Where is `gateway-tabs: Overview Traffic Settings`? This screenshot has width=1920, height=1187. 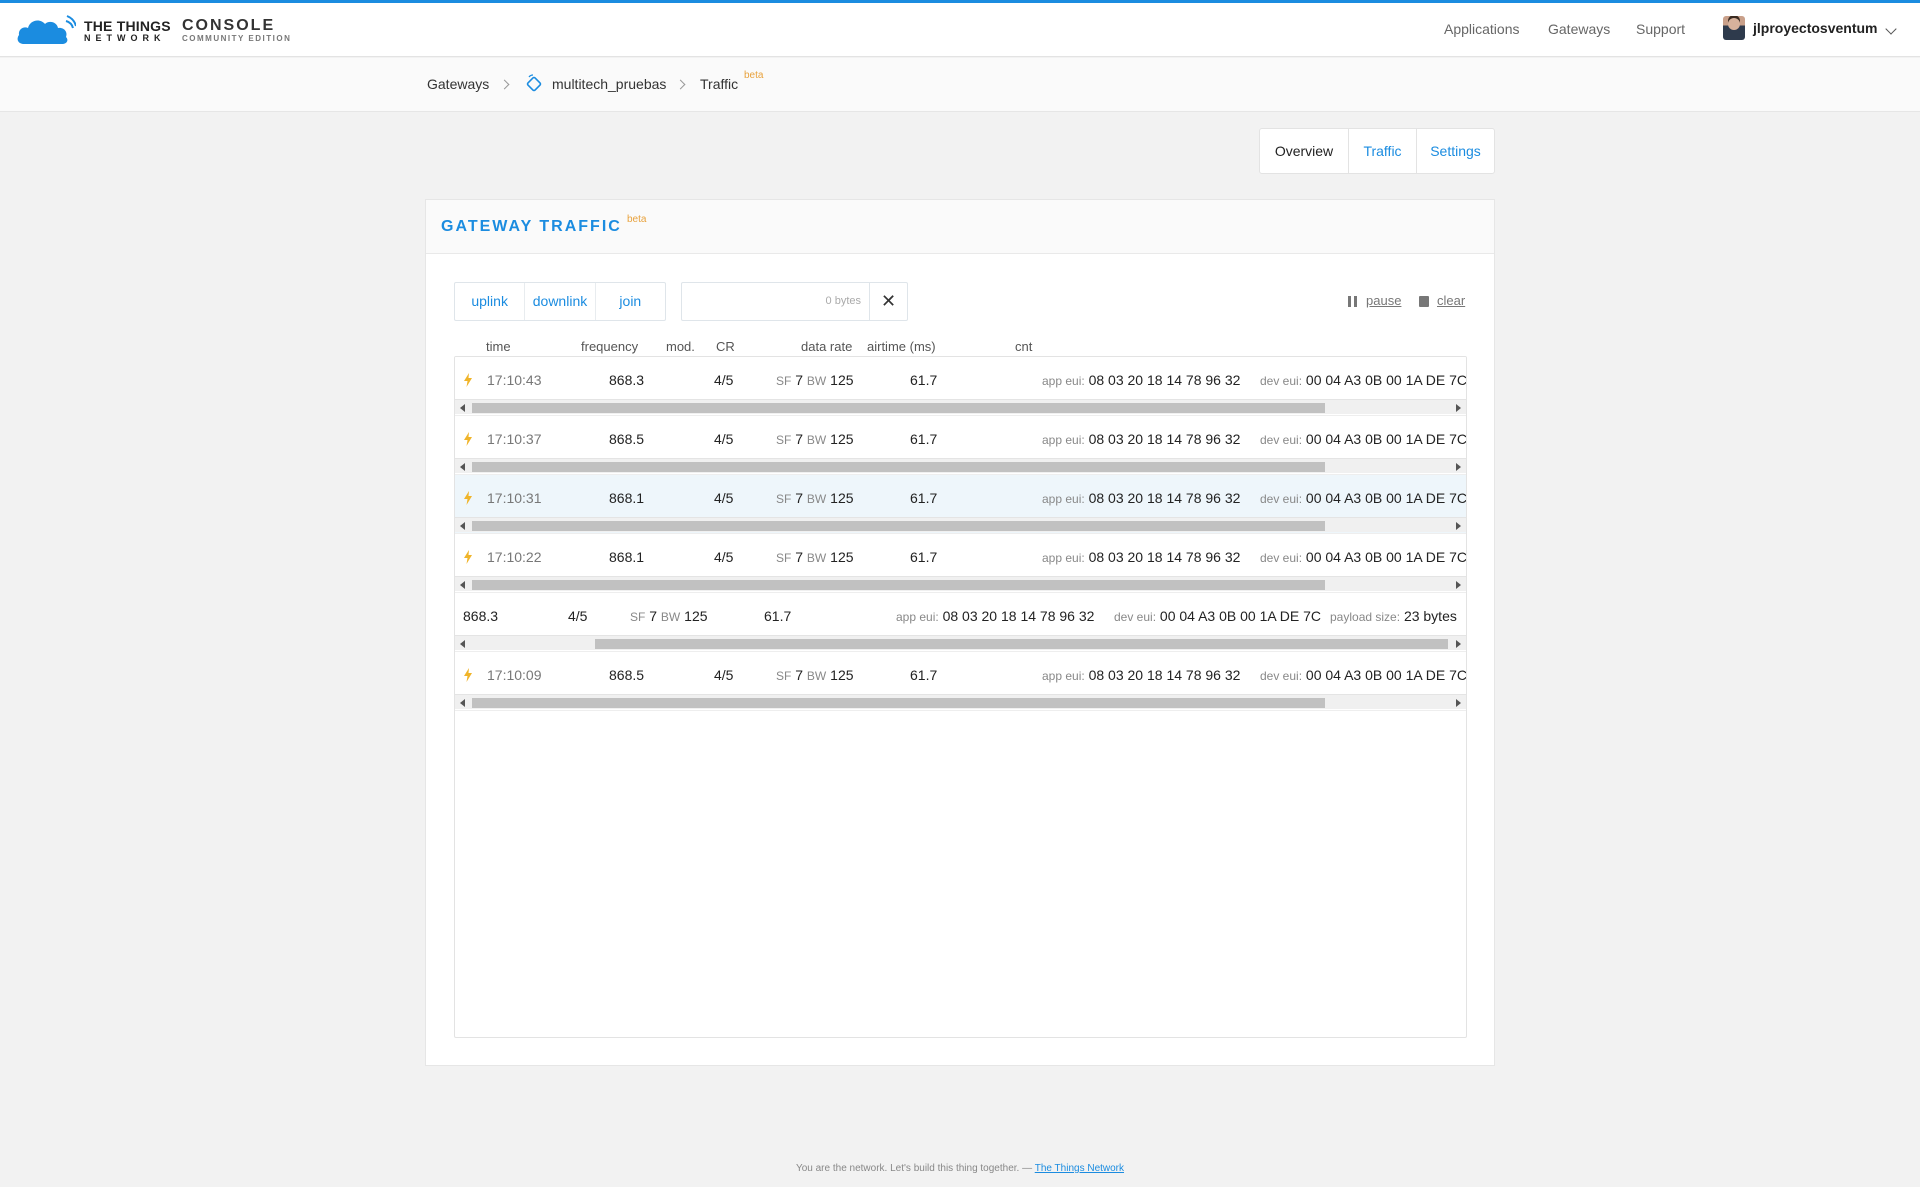
gateway-tabs: Overview Traffic Settings is located at coordinates (1377, 151).